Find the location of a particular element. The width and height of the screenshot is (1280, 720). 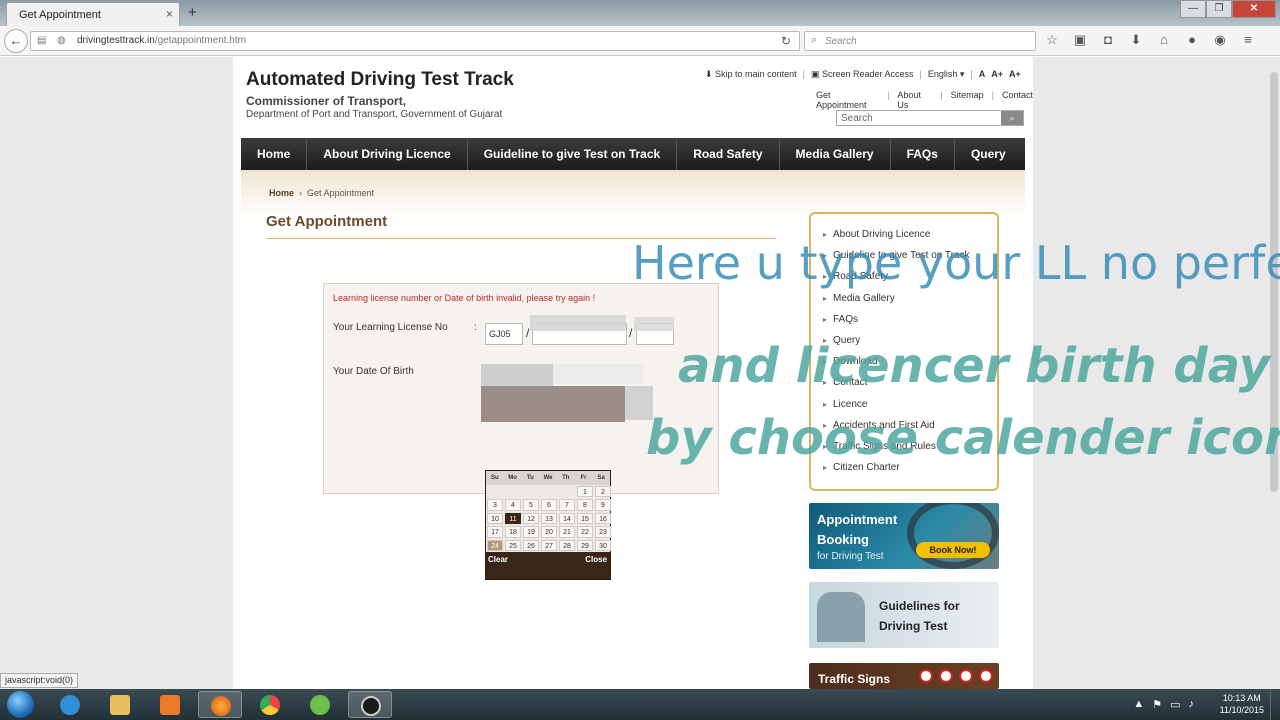

dob-input-field is located at coordinates (598, 374).